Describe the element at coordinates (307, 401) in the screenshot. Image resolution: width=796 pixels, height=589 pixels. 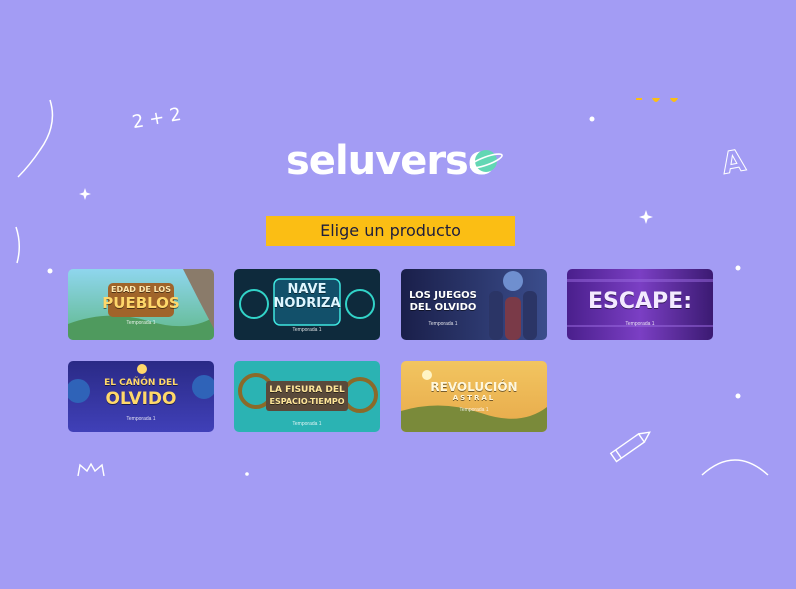
I see `card-title-line2: ESPACIO-TIEMPO` at that location.